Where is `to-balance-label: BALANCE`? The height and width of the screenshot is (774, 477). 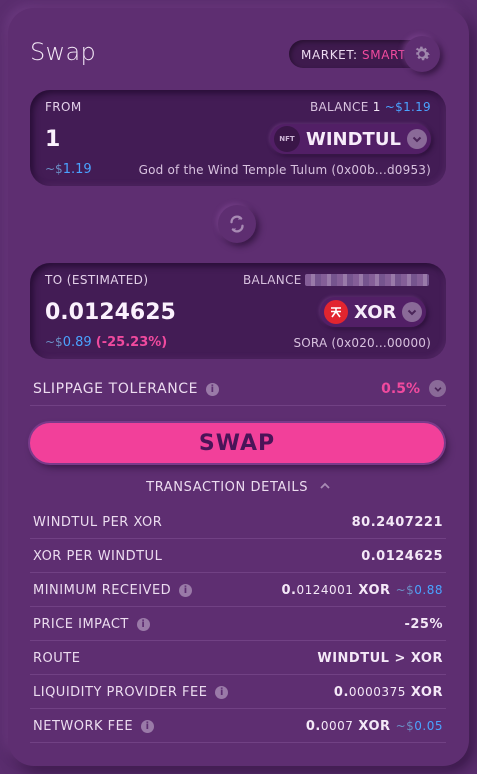
to-balance-label: BALANCE is located at coordinates (272, 280).